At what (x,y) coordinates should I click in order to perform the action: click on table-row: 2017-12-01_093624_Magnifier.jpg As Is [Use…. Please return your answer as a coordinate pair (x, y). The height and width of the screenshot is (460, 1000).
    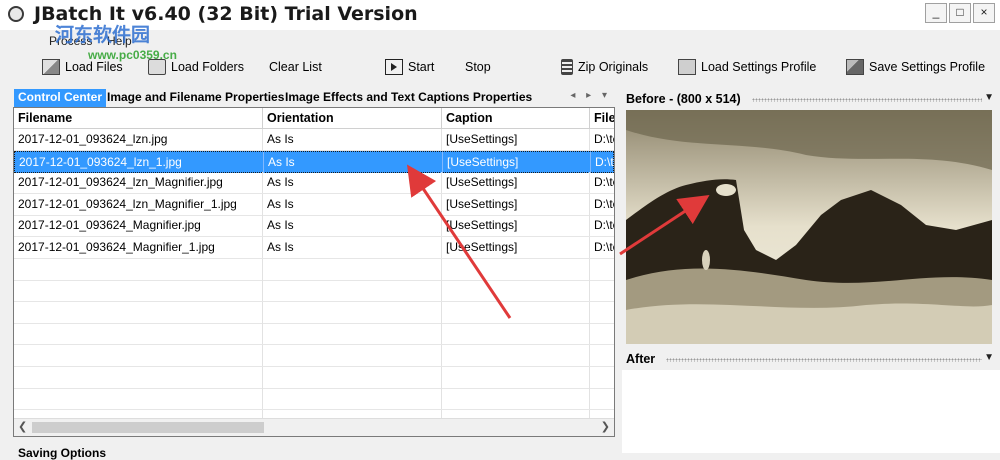
    Looking at the image, I should click on (314, 226).